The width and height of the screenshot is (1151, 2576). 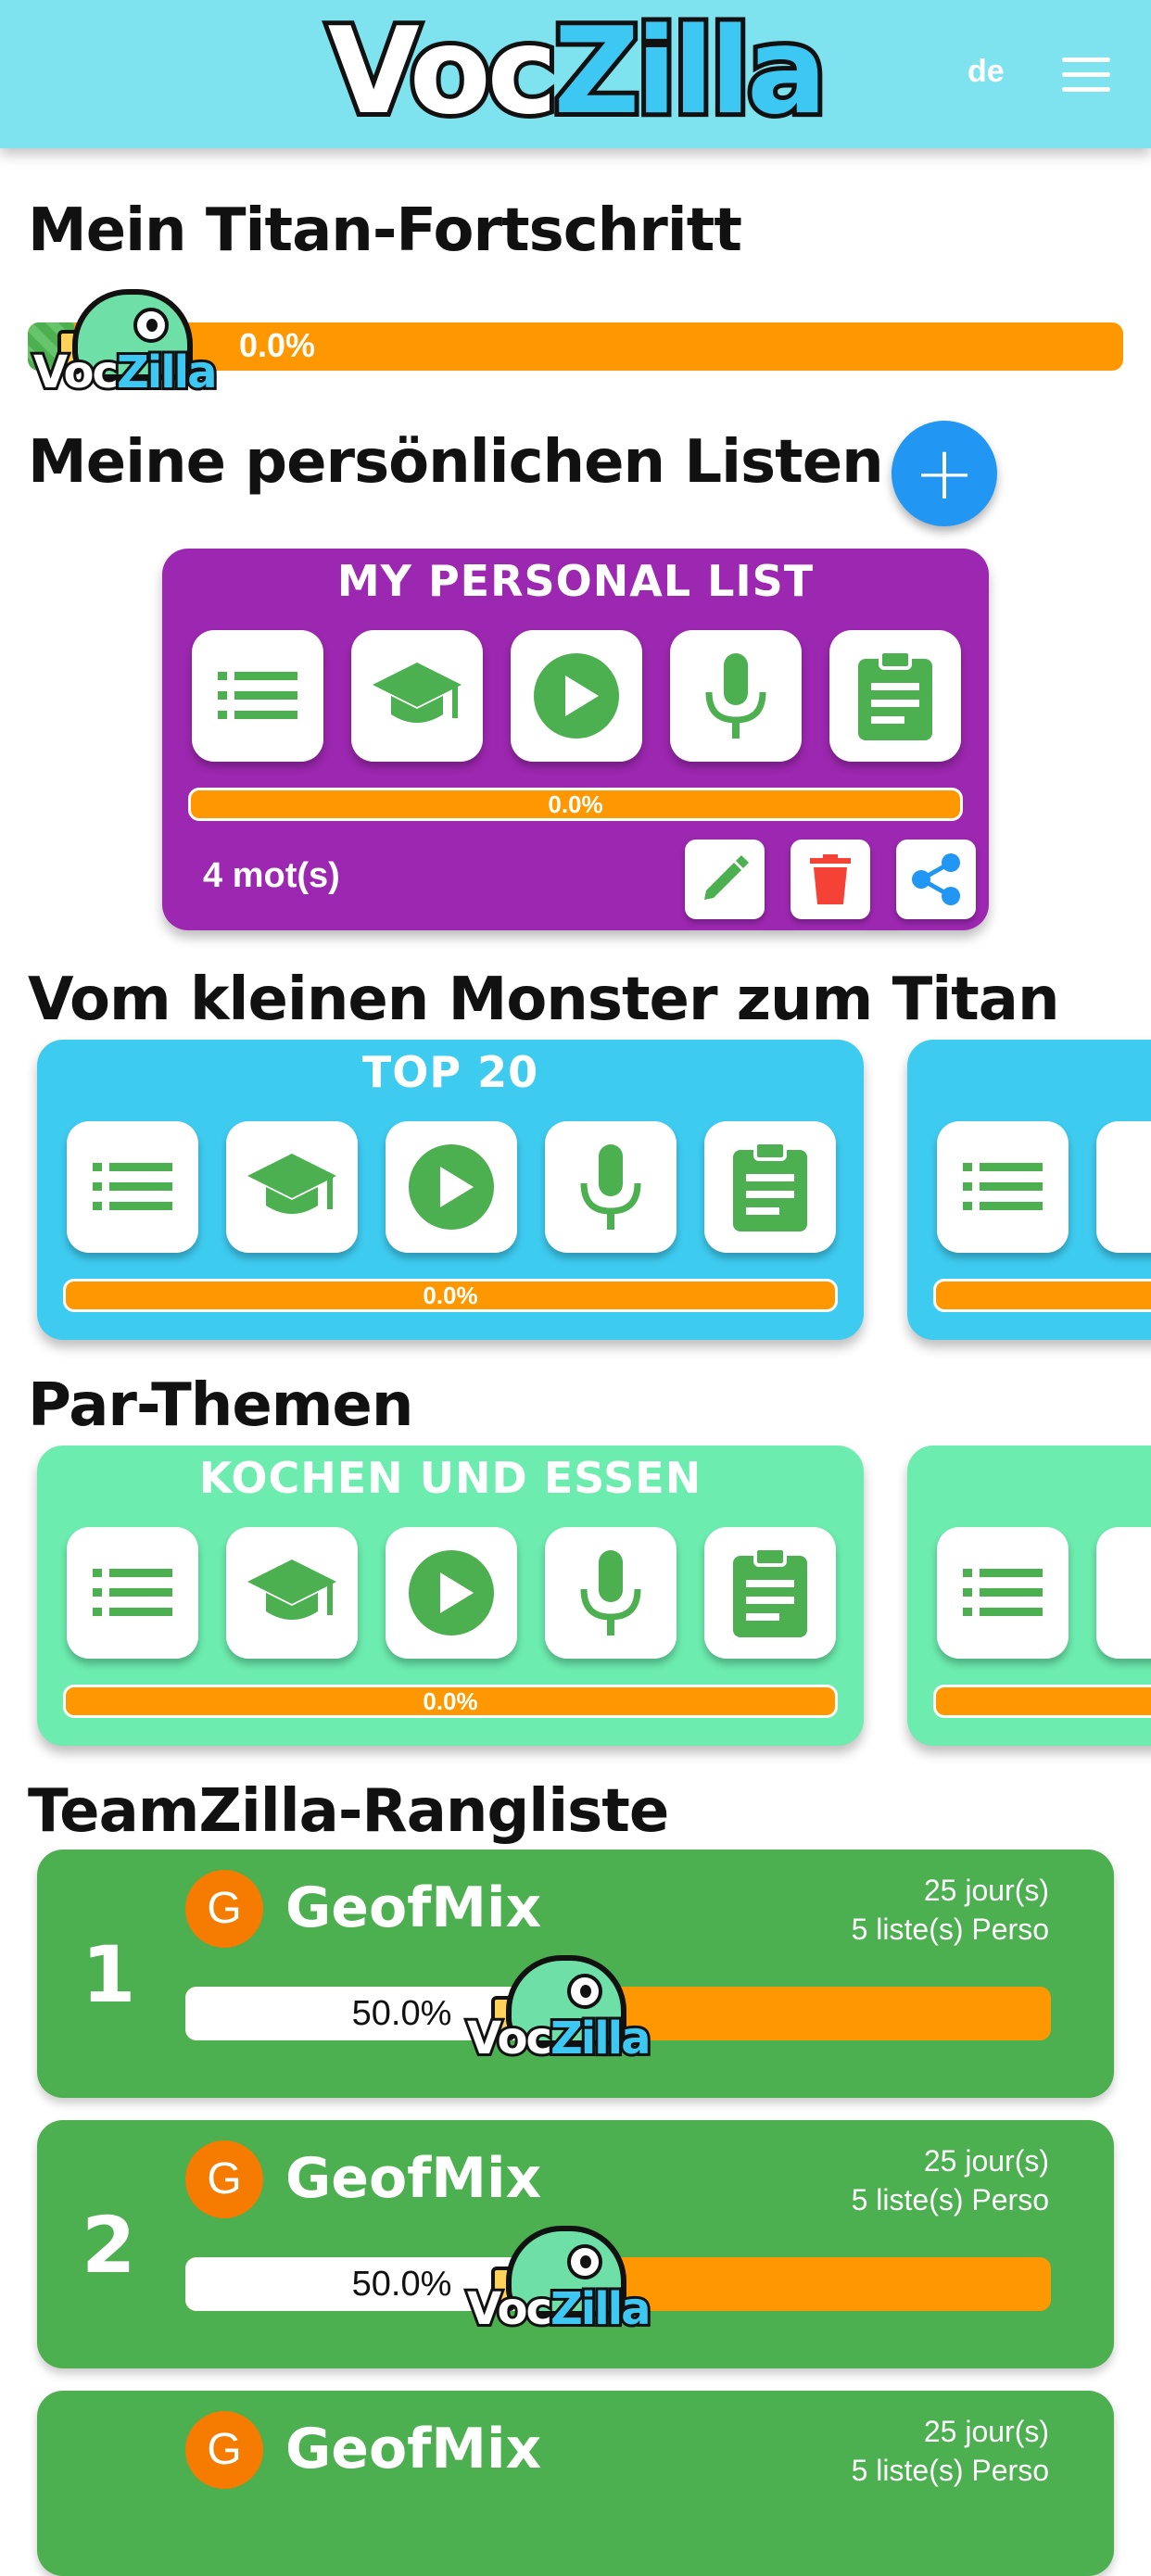 I want to click on hamburger-menu-icon, so click(x=1086, y=75).